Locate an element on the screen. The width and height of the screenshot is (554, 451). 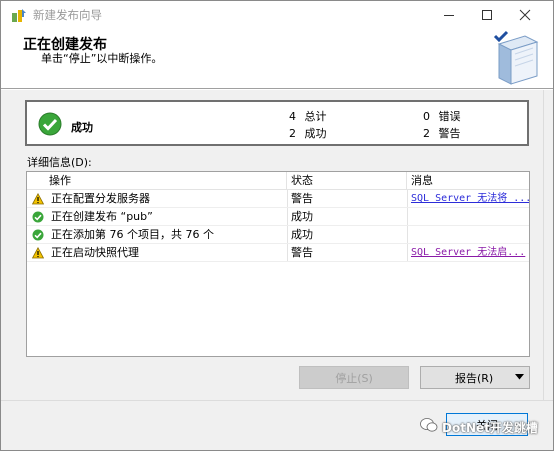
close-window-button is located at coordinates (525, 14).